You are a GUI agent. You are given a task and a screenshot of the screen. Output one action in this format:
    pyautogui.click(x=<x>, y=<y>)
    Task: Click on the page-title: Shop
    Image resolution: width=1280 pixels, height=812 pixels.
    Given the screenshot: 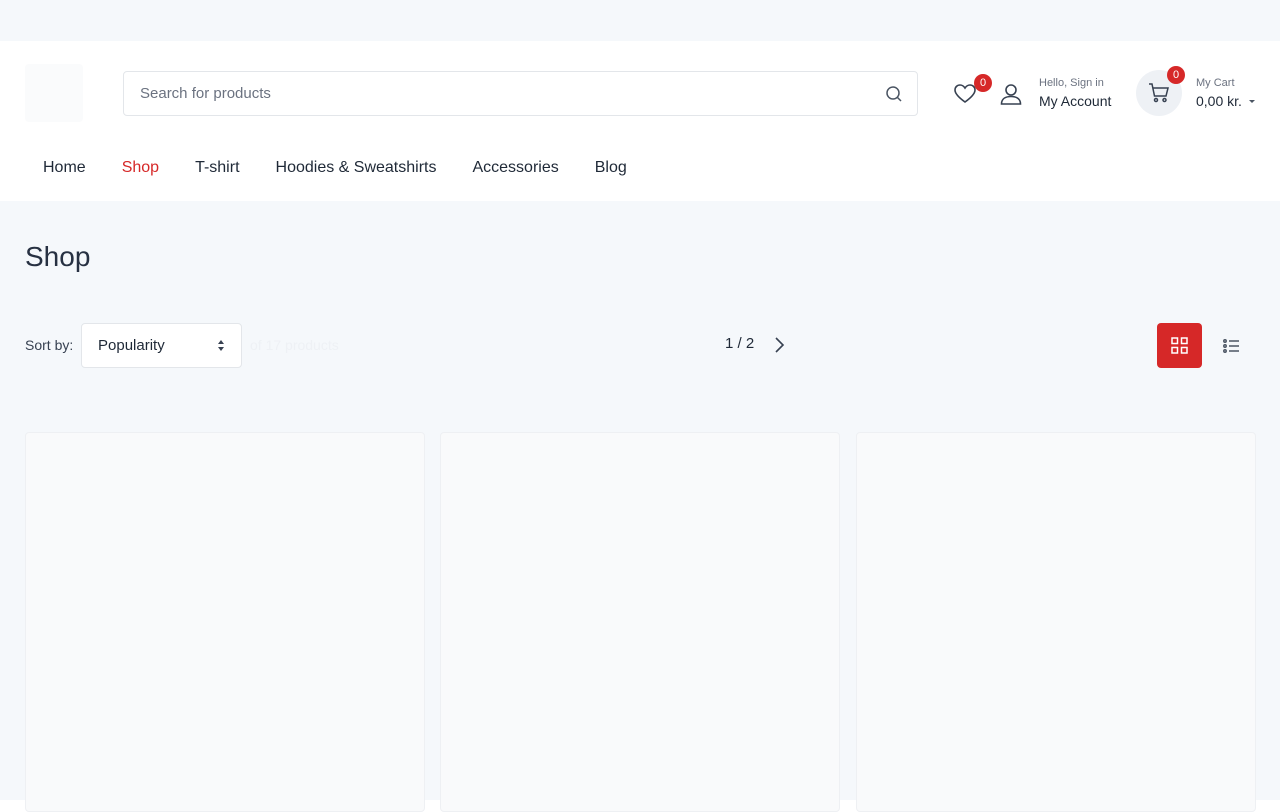 What is the action you would take?
    pyautogui.click(x=58, y=256)
    